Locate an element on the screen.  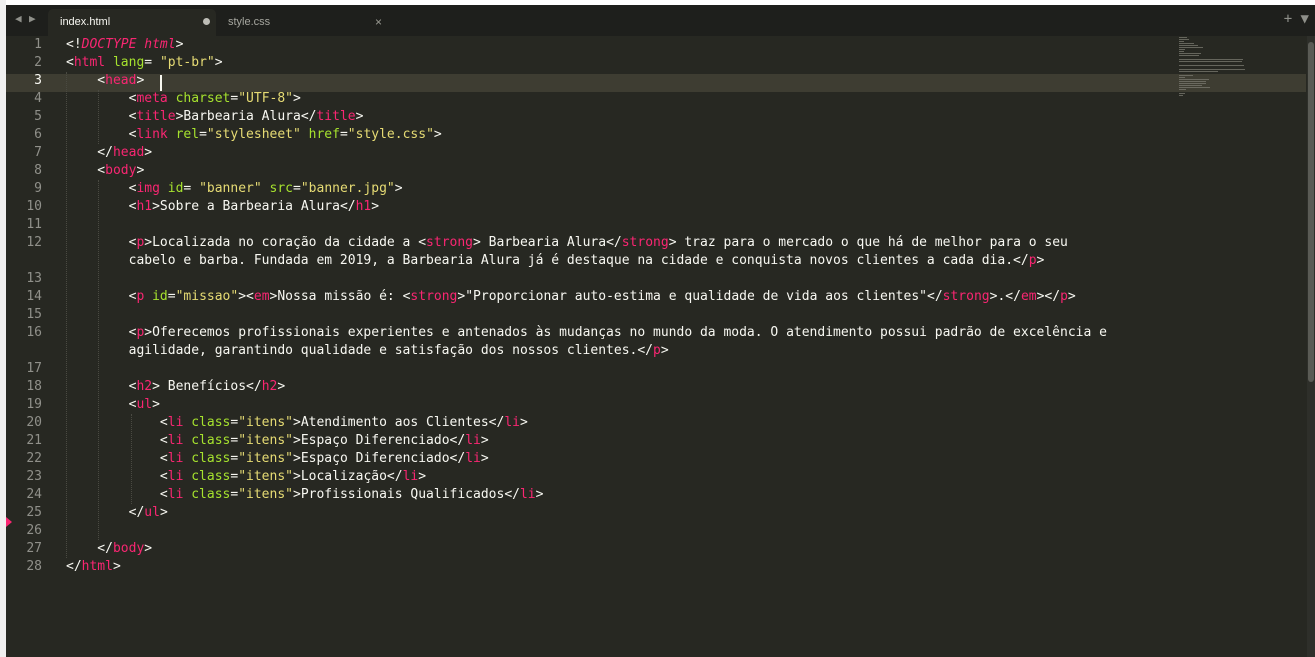
code-token: id is located at coordinates (175, 188).